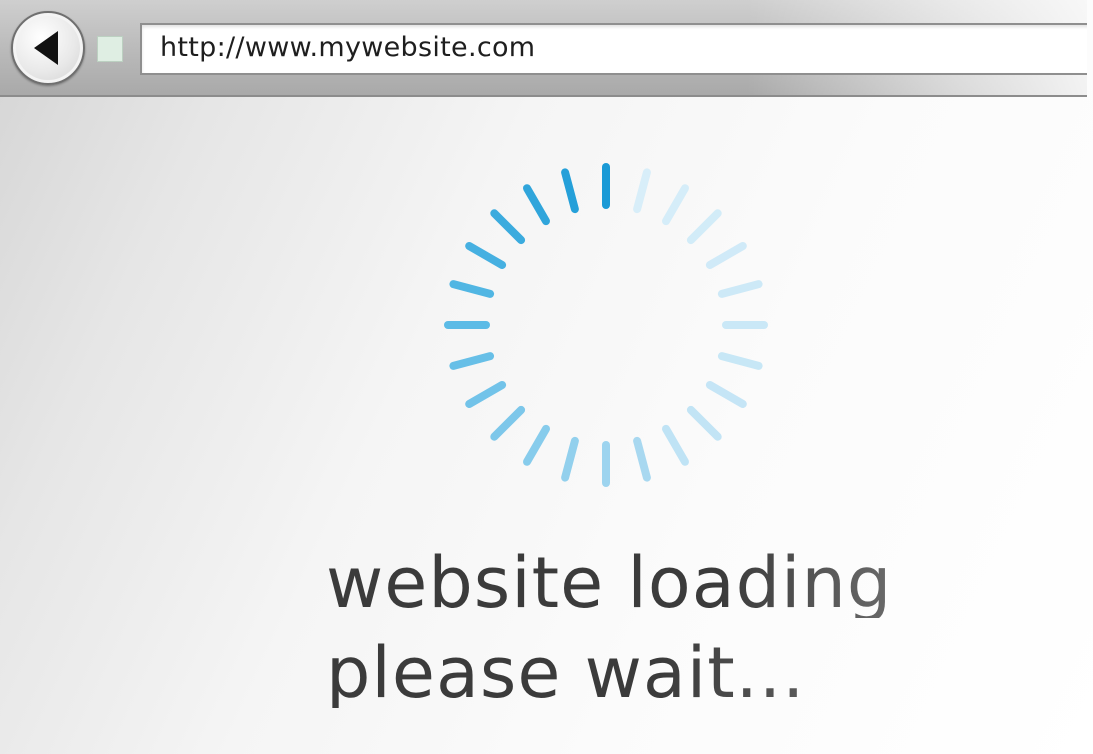 Image resolution: width=1093 pixels, height=754 pixels. Describe the element at coordinates (609, 583) in the screenshot. I see `loading-message-line-1: website loading` at that location.